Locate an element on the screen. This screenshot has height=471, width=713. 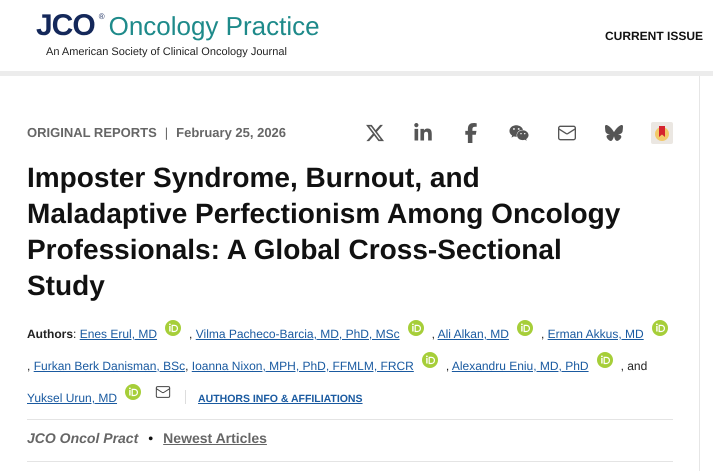
butterfly-icon is located at coordinates (614, 133).